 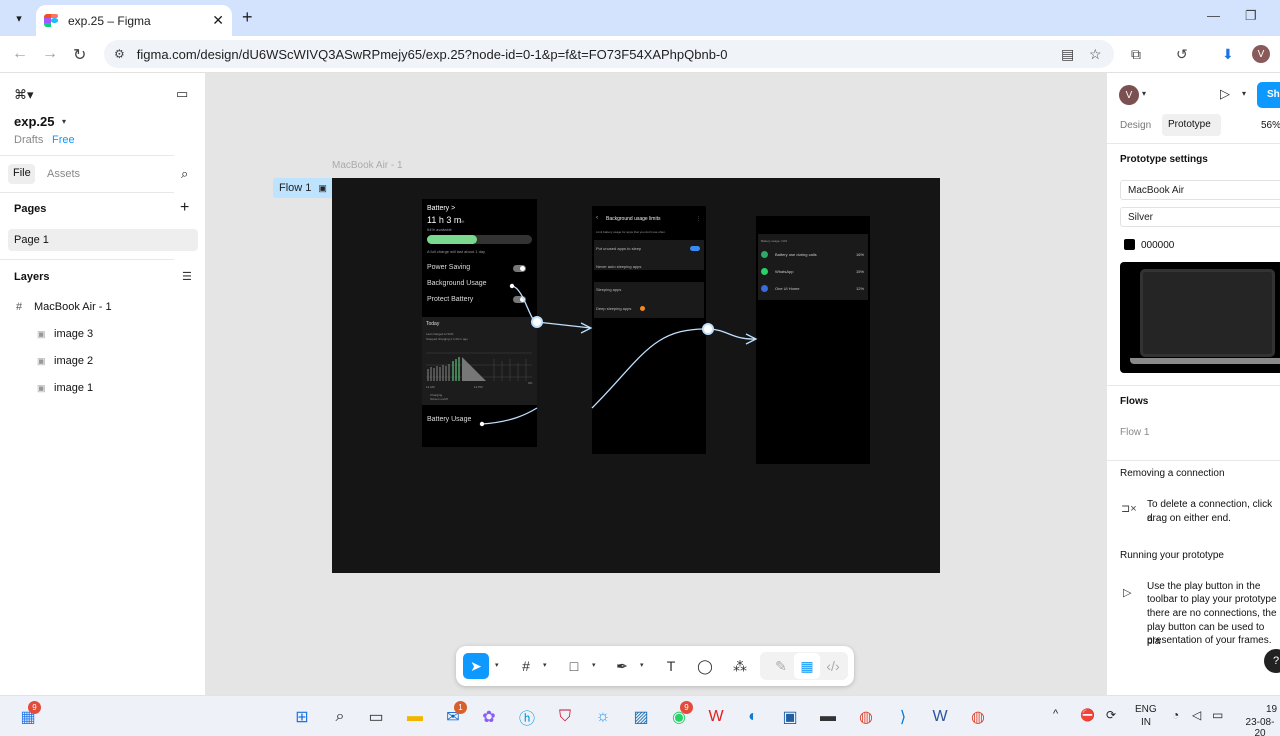 What do you see at coordinates (671, 666) in the screenshot?
I see `text-tool-icon: T` at bounding box center [671, 666].